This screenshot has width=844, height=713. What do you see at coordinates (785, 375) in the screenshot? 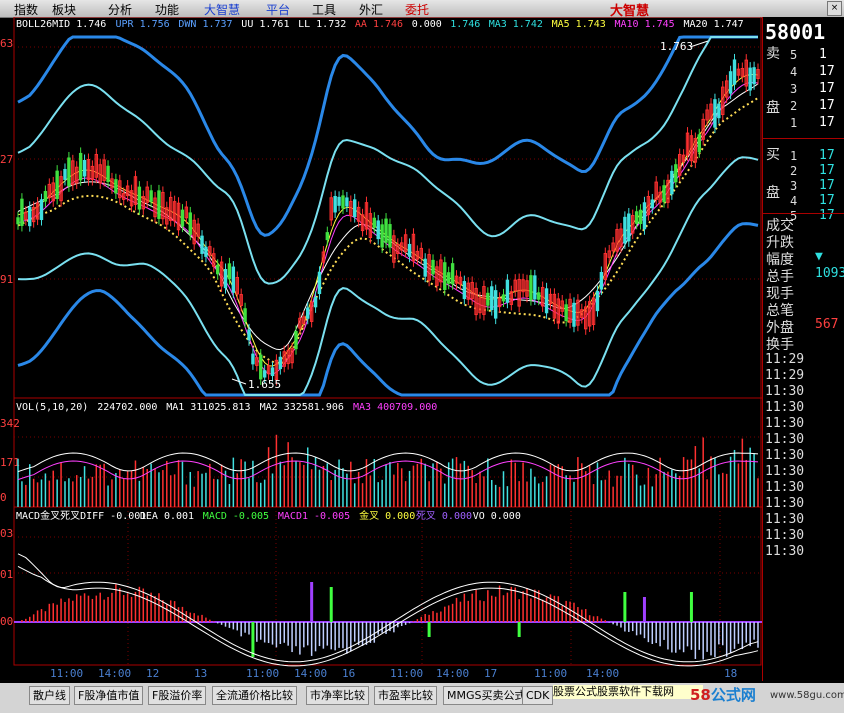
I see `tick-time: 11:29` at bounding box center [785, 375].